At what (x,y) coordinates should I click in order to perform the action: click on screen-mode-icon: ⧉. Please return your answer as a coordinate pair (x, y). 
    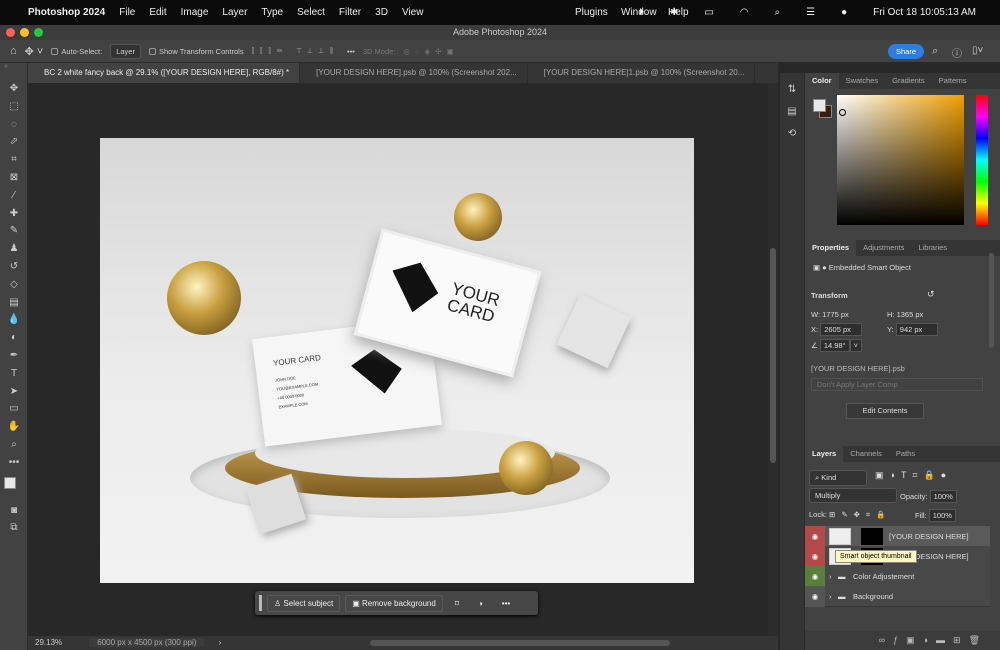
    Looking at the image, I should click on (14, 528).